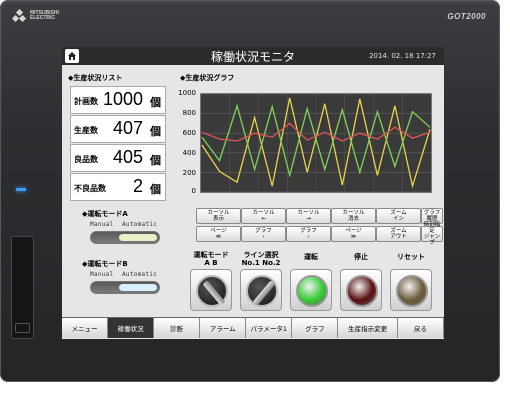 The image size is (510, 419). Describe the element at coordinates (86, 101) in the screenshot. I see `production-label: 計画数` at that location.